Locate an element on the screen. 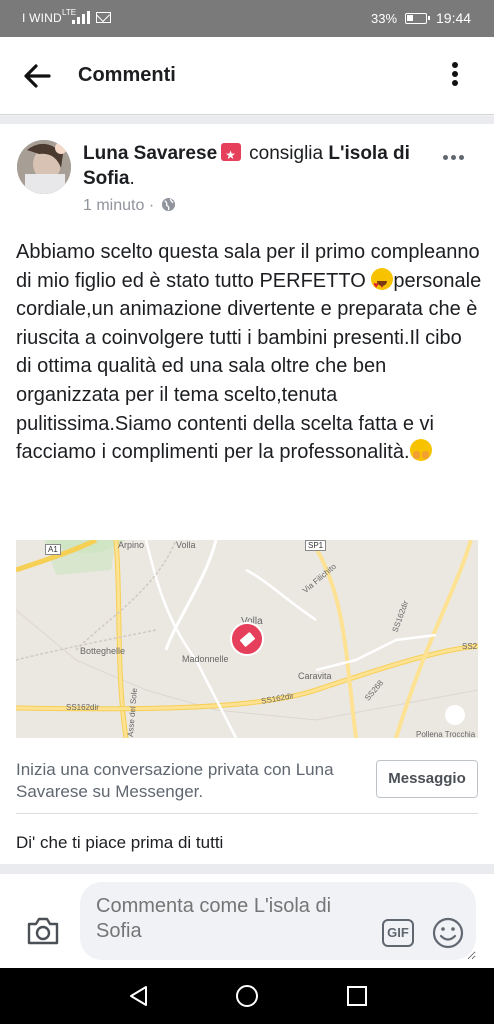 The height and width of the screenshot is (1024, 494). clock: 19:44 is located at coordinates (454, 18).